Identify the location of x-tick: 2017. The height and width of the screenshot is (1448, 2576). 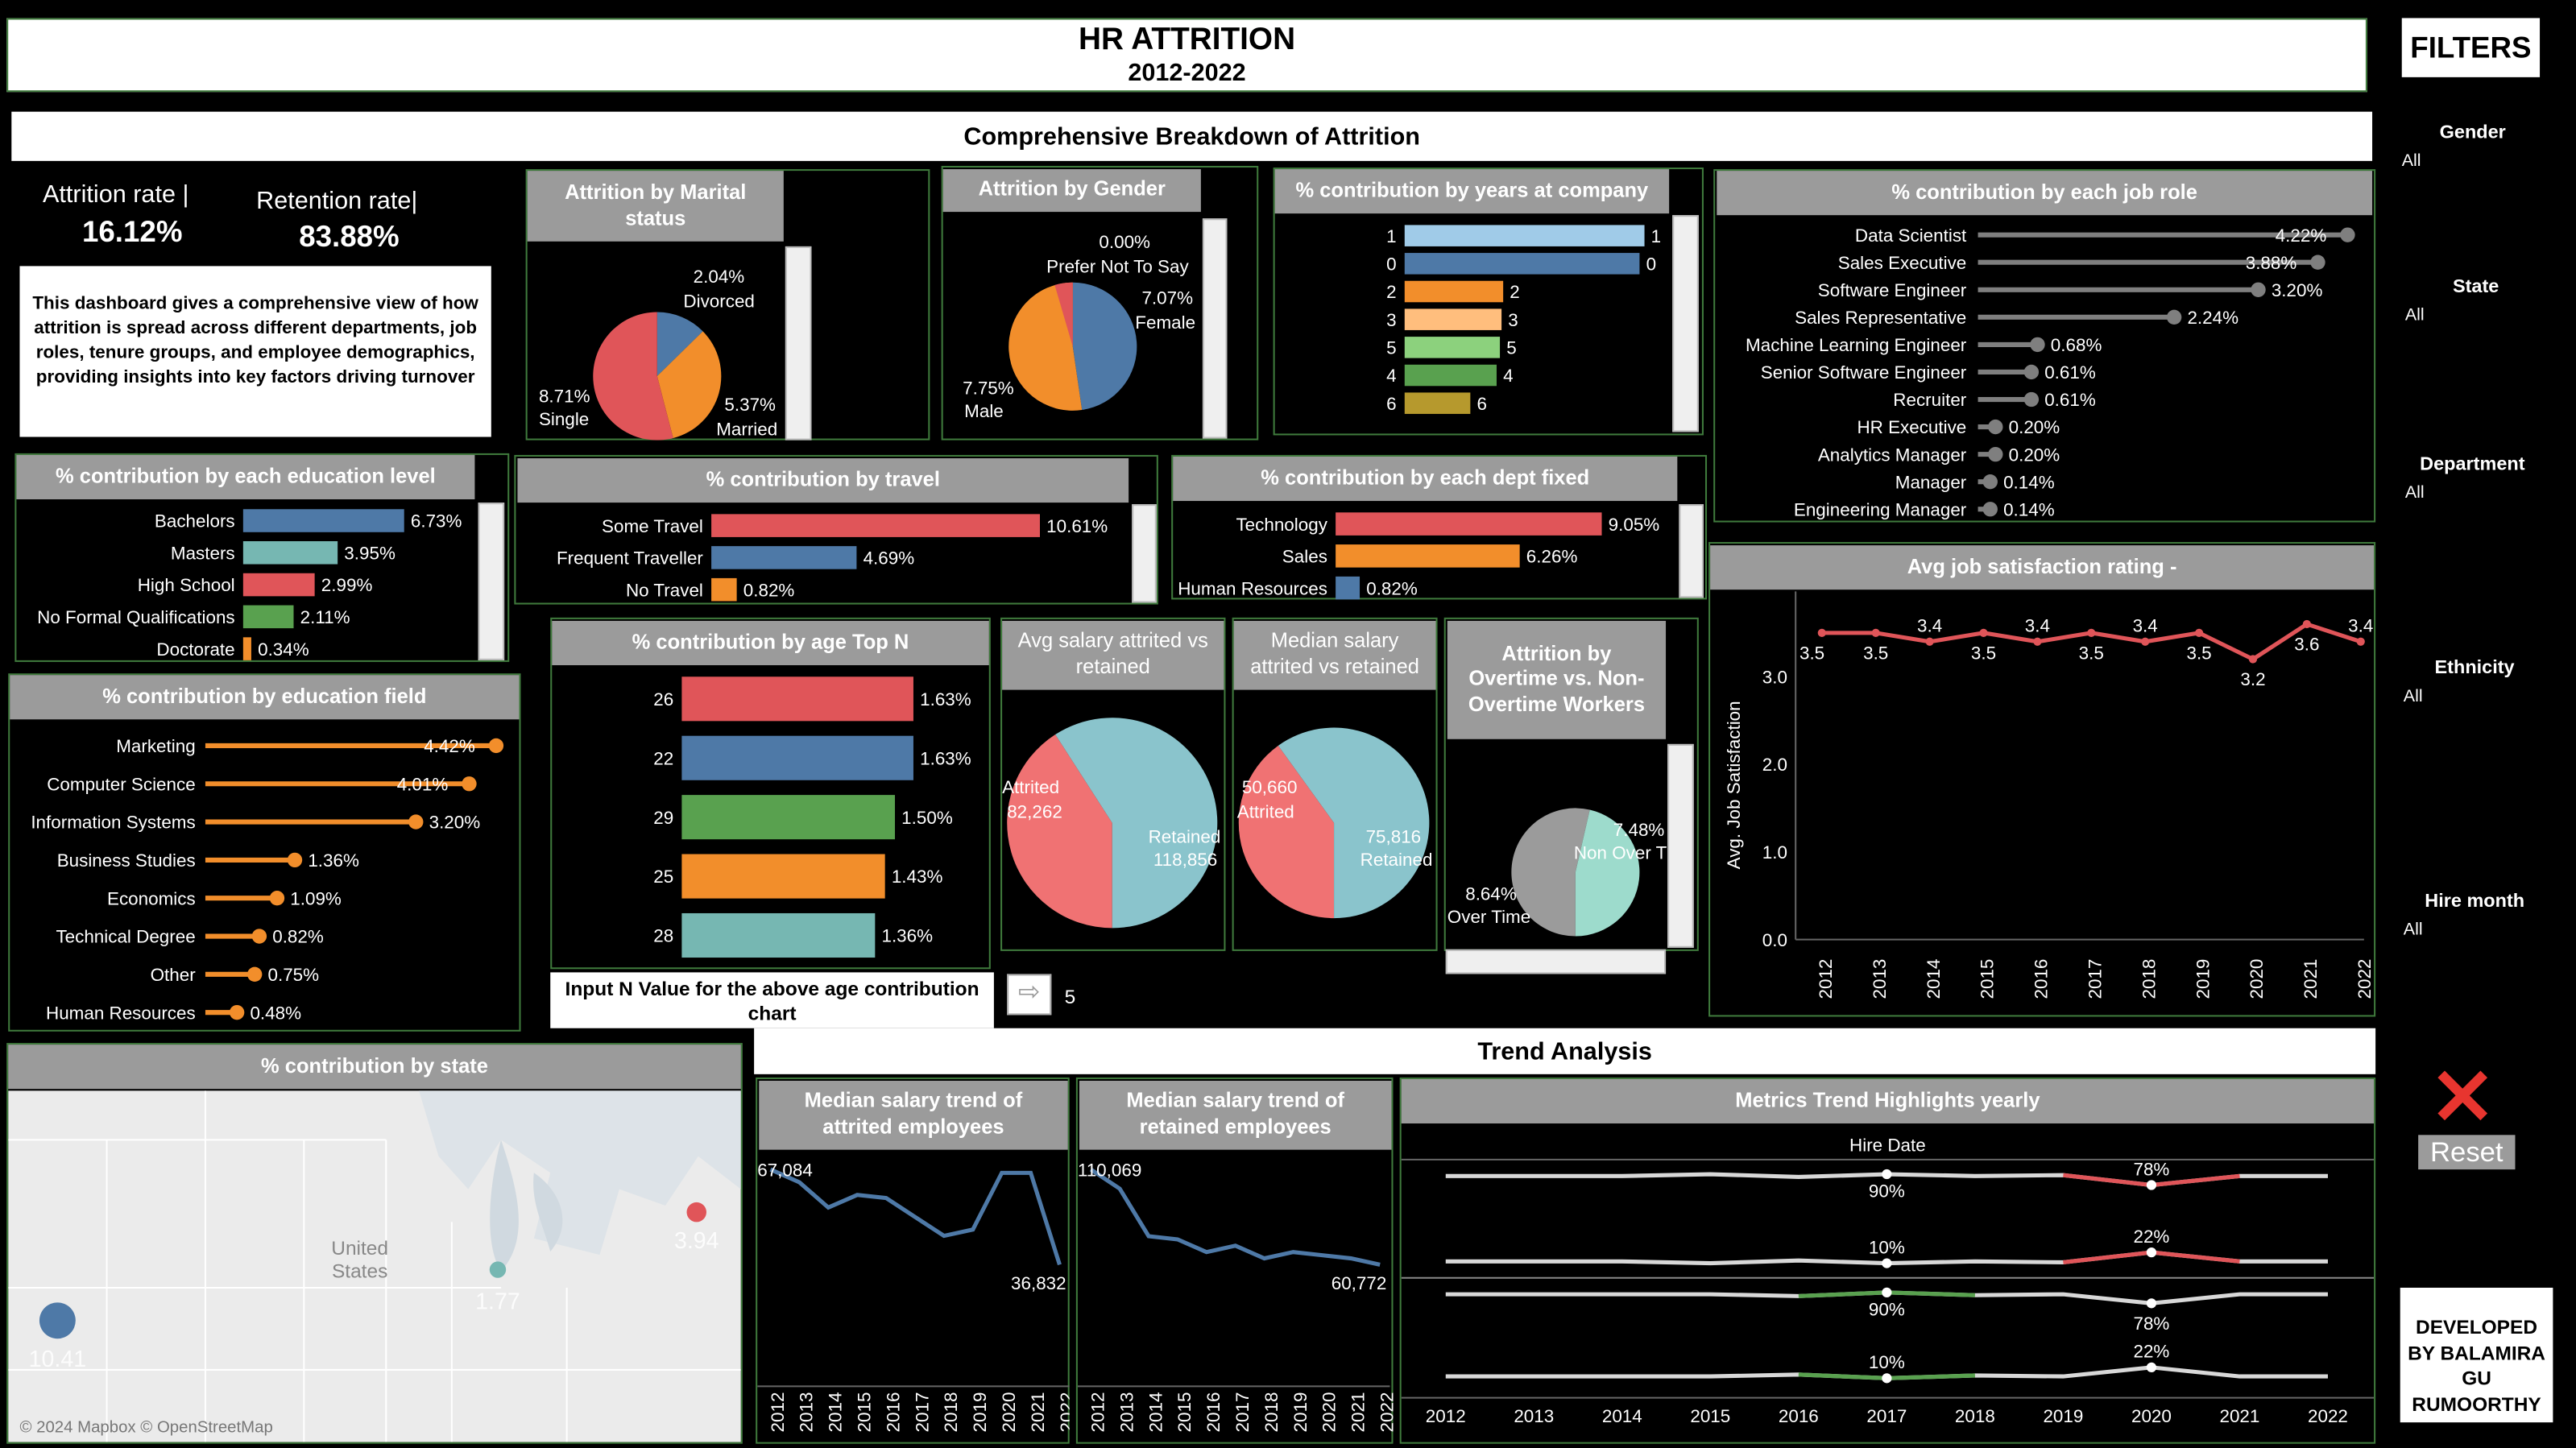
(1886, 1416).